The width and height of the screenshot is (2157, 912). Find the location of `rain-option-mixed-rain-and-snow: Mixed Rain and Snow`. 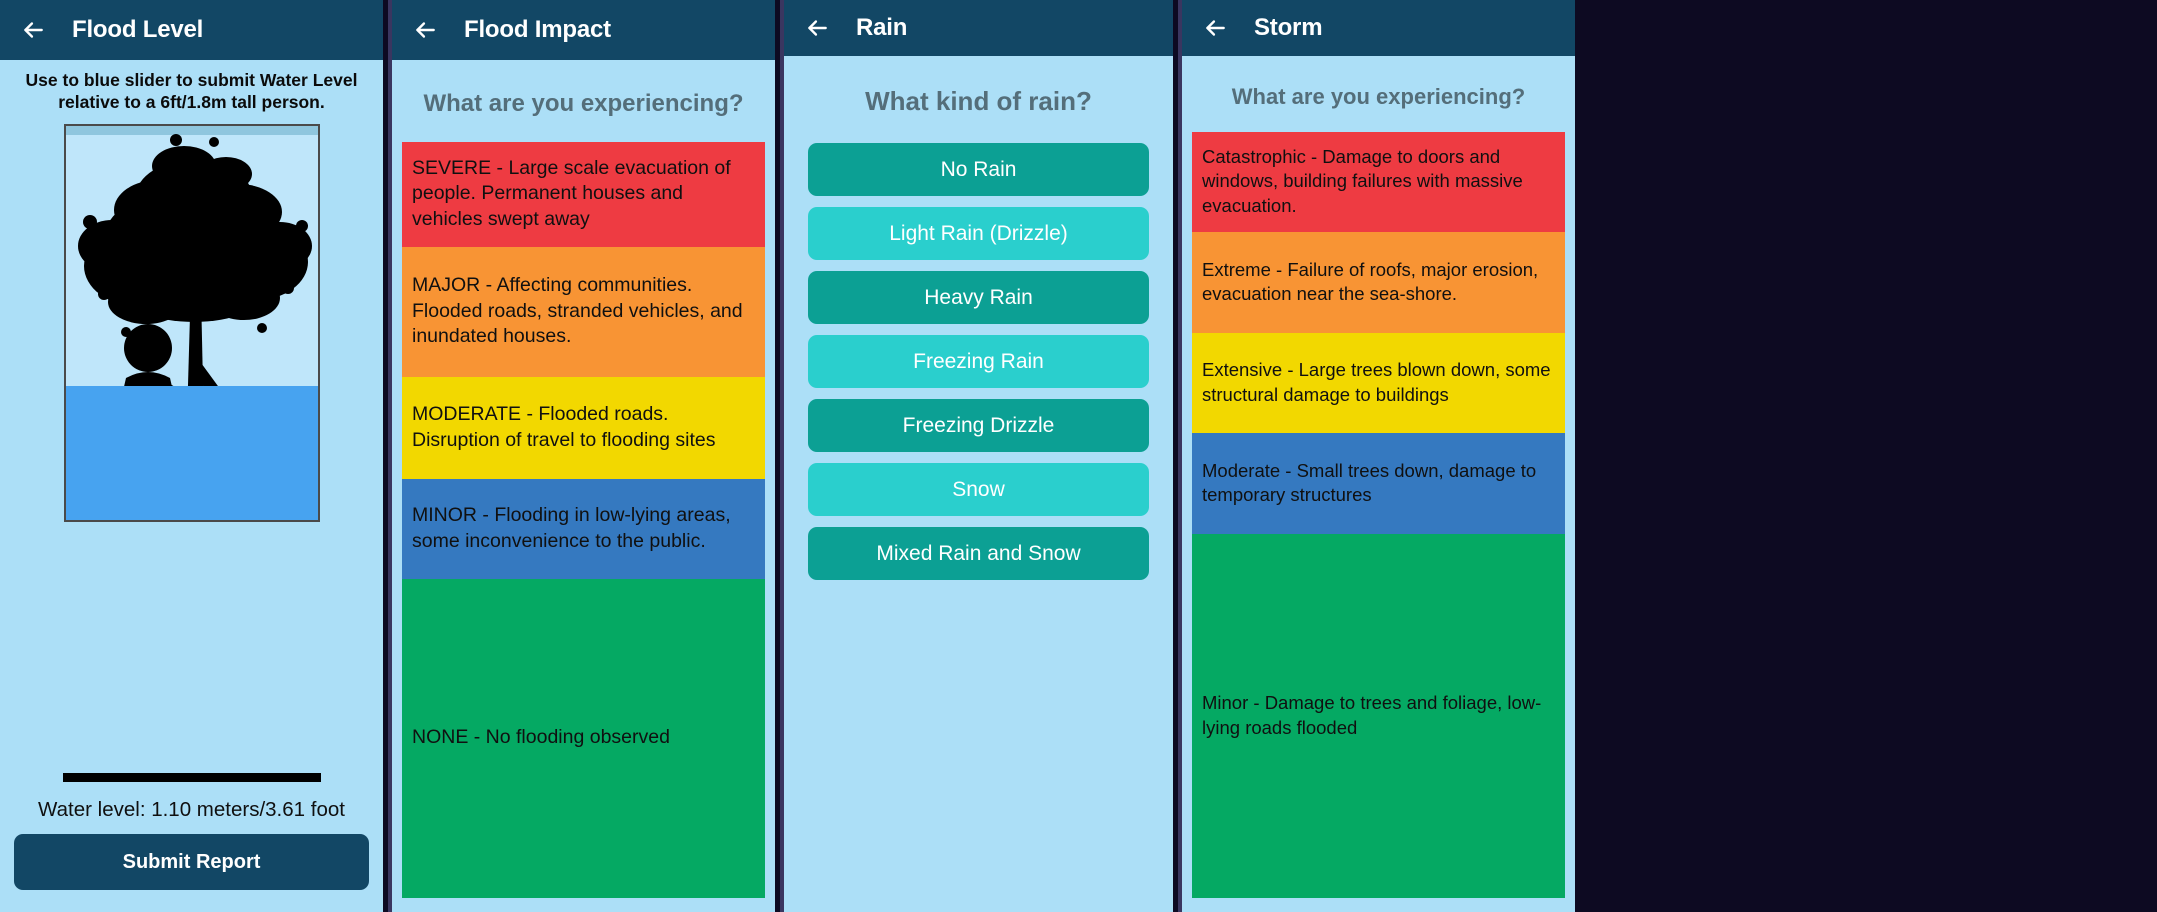

rain-option-mixed-rain-and-snow: Mixed Rain and Snow is located at coordinates (978, 553).